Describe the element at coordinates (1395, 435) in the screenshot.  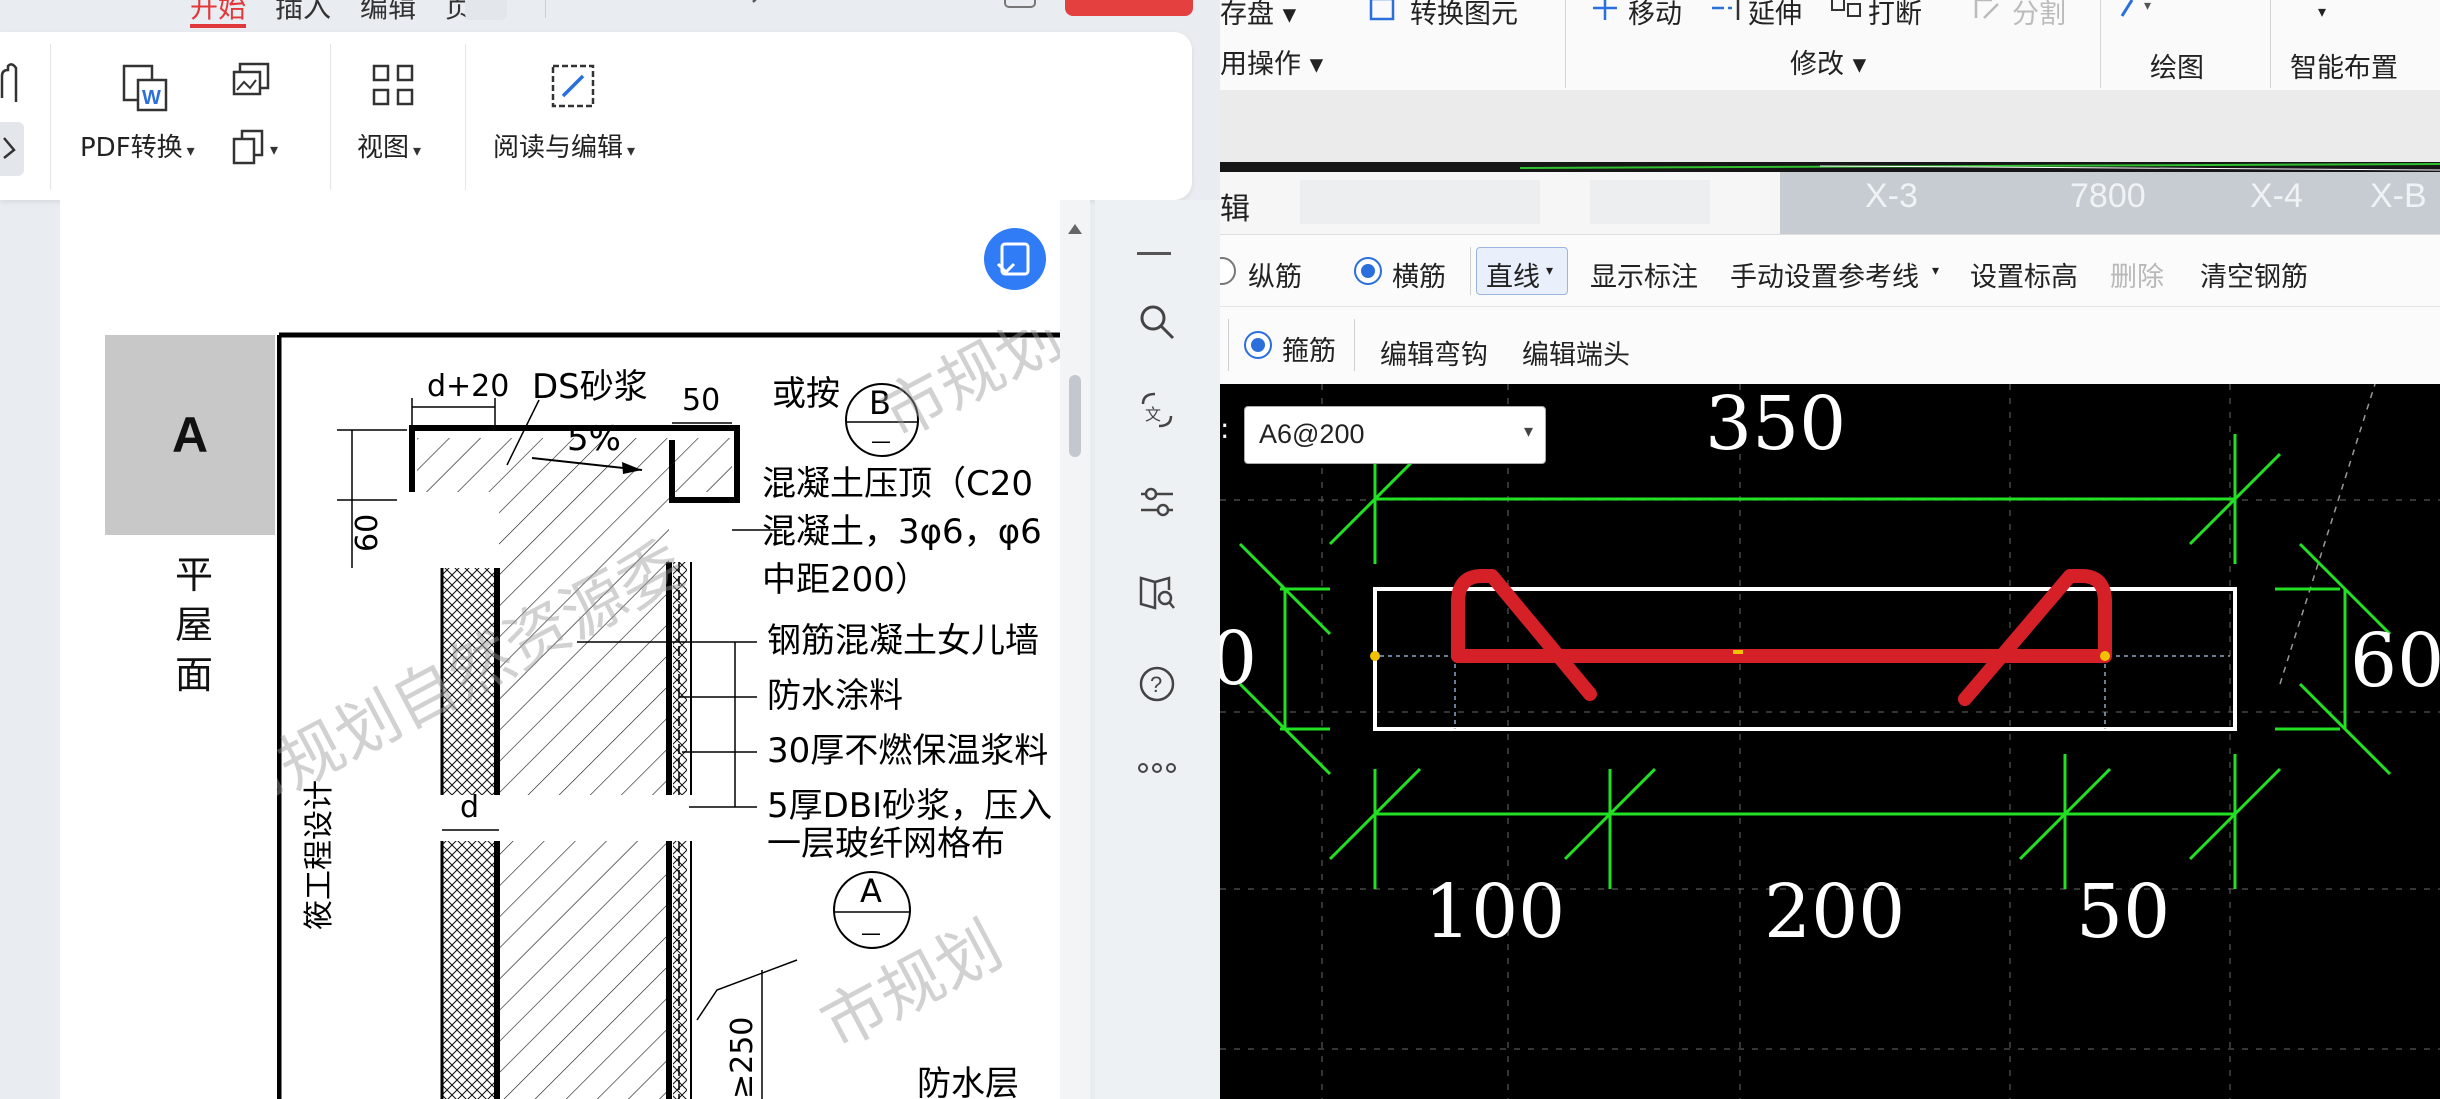
I see `rebar-spec-select: A6@200 ▾` at that location.